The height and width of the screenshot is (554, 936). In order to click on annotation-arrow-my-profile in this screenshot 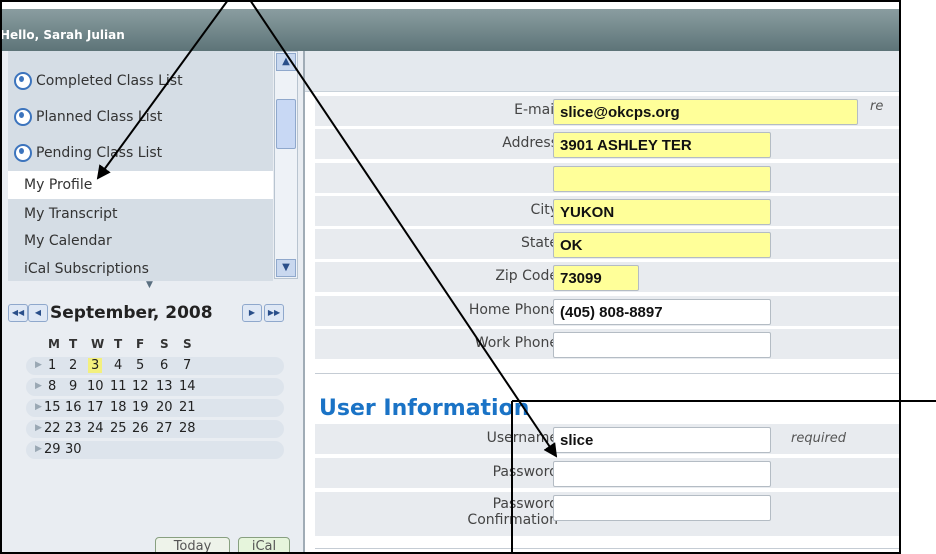, I will do `click(162, 90)`.